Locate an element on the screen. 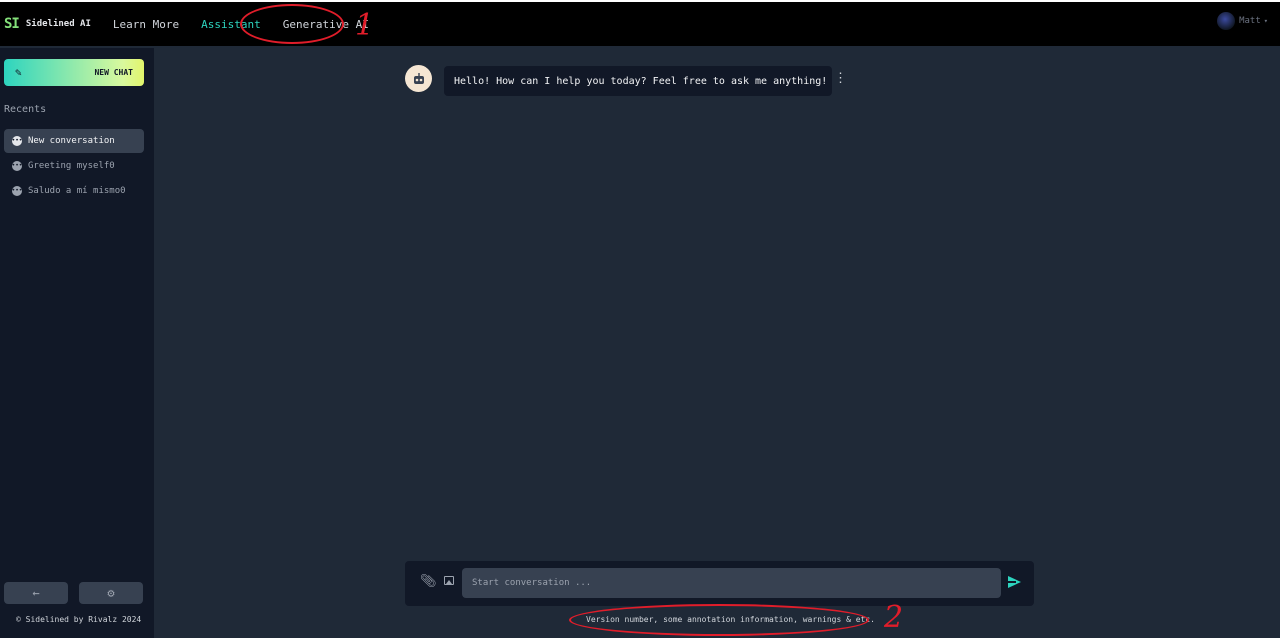  composer: 📎︎ is located at coordinates (719, 583).